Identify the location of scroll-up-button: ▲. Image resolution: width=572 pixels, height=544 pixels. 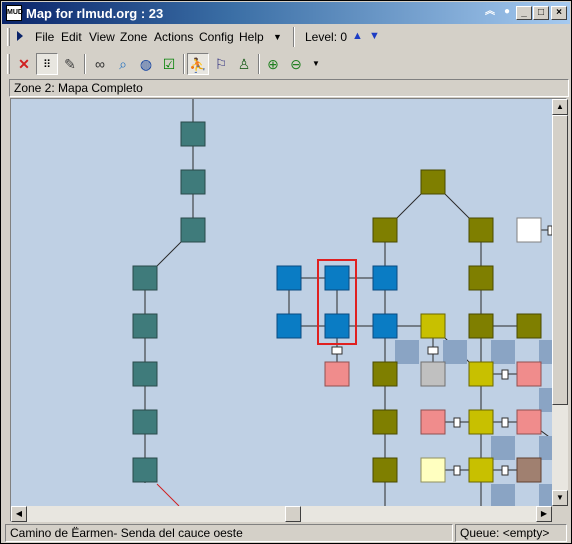
(560, 107).